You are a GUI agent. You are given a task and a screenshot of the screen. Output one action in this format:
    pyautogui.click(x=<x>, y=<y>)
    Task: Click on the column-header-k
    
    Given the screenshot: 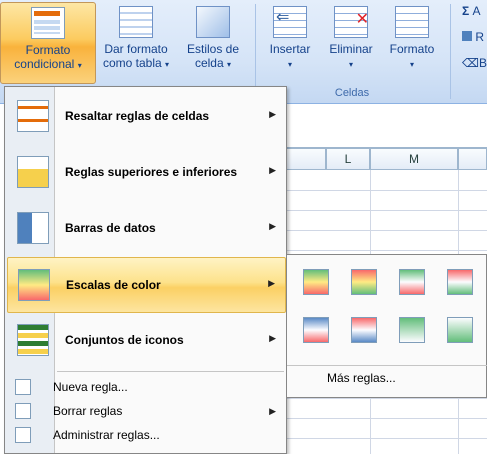 What is the action you would take?
    pyautogui.click(x=306, y=159)
    